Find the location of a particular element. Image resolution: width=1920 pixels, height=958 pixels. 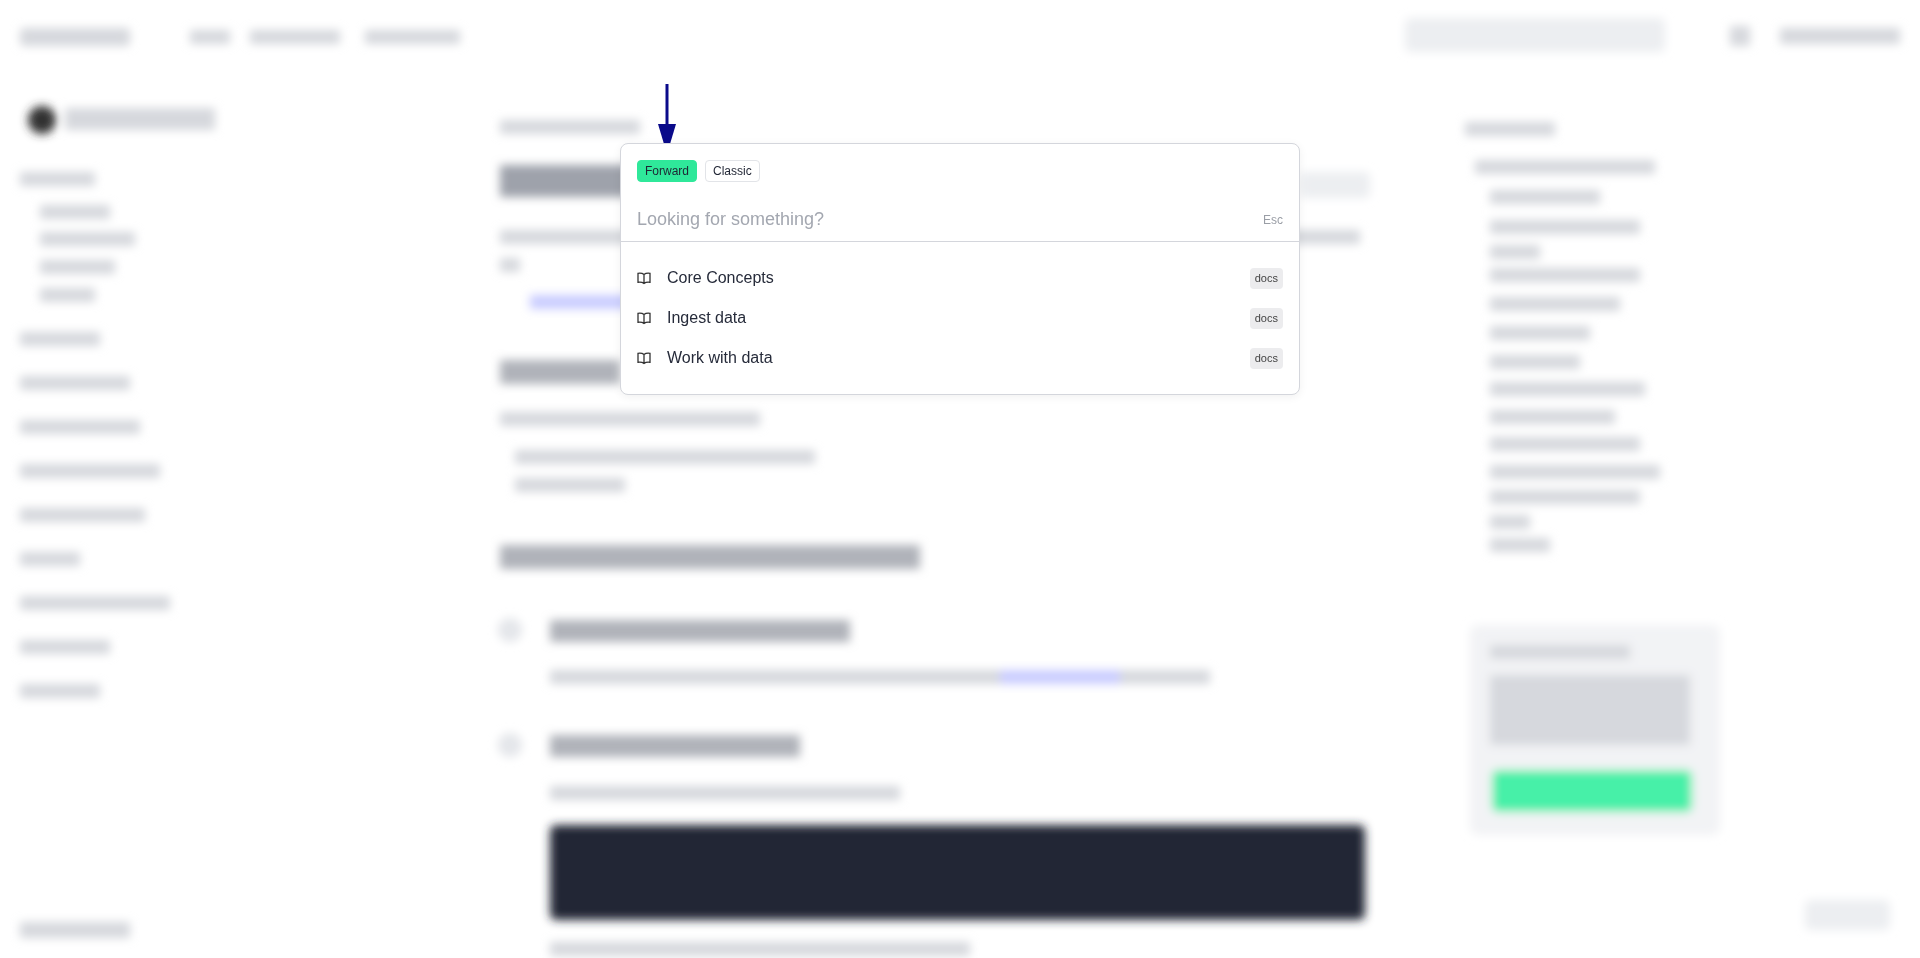

result-title: Ingest data is located at coordinates (707, 318).